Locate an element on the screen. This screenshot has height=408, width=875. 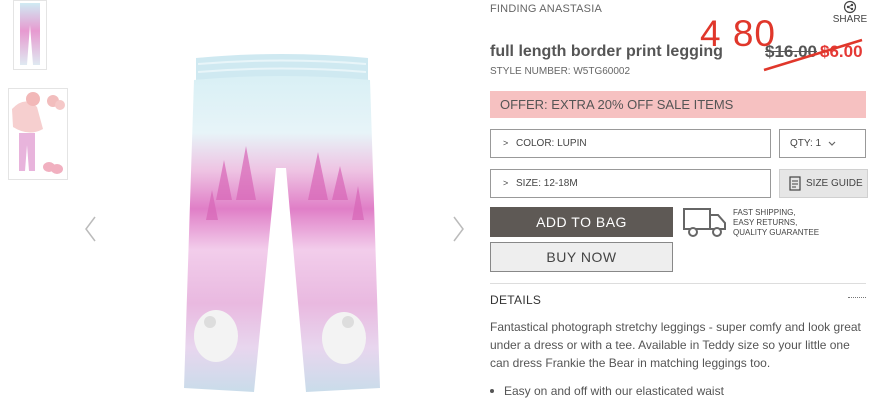
quantity-selector: QTY: 1 is located at coordinates (822, 143).